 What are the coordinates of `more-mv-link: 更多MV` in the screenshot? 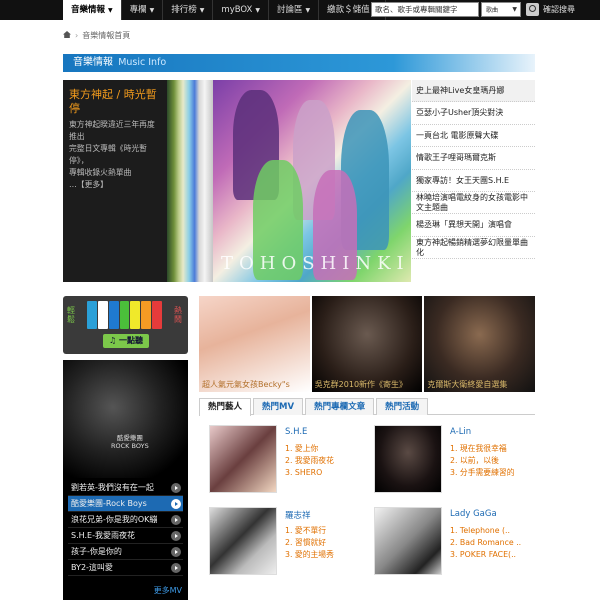 It's located at (168, 590).